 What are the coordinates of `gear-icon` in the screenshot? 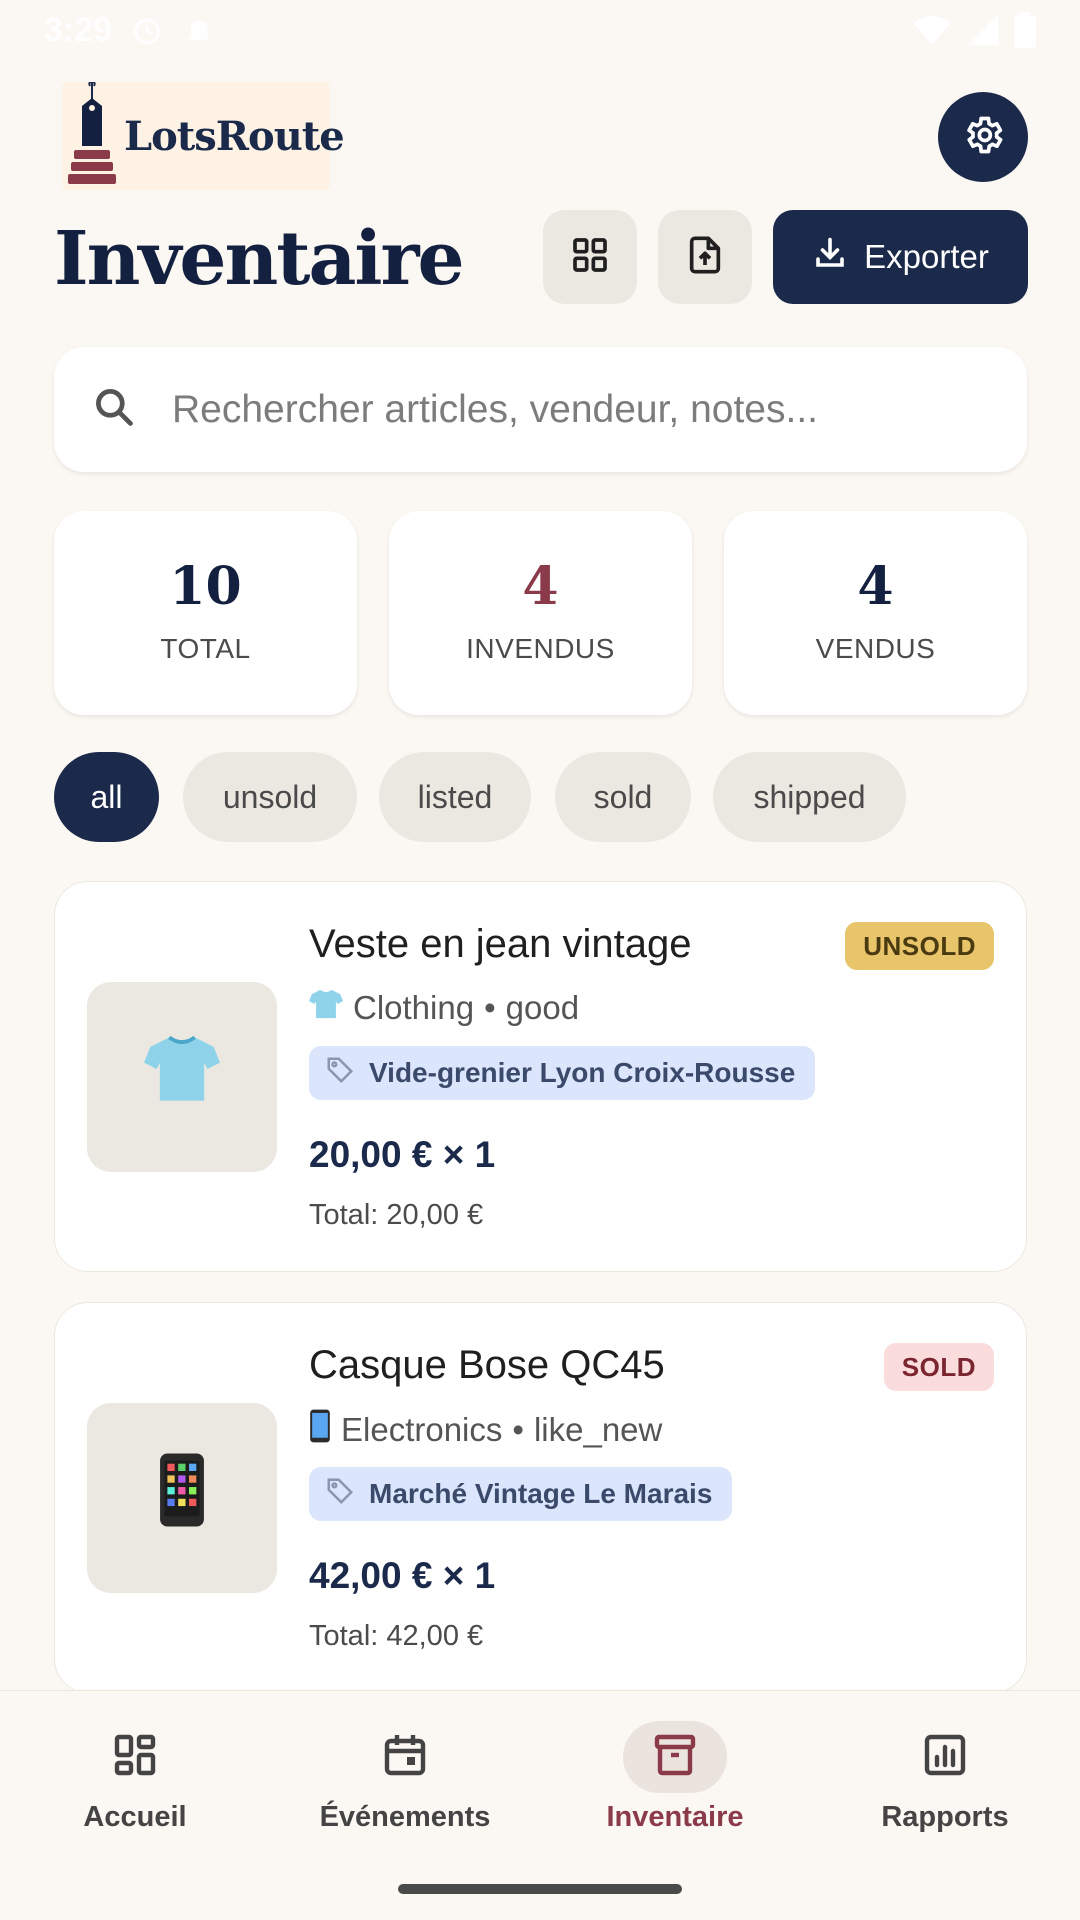 It's located at (983, 137).